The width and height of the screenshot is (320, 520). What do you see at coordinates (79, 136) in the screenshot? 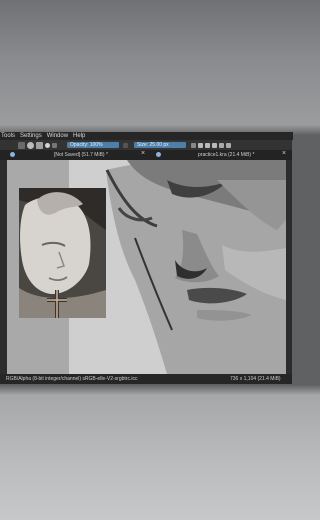
I see `menu-help: Help` at bounding box center [79, 136].